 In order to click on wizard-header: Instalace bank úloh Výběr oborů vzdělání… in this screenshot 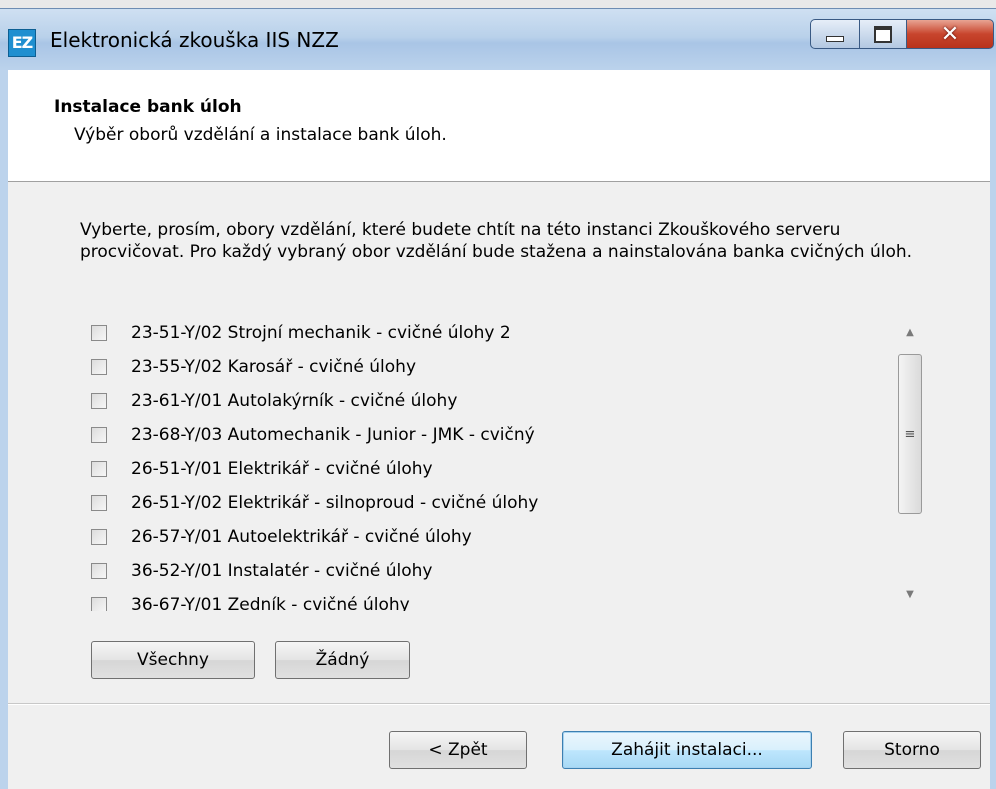, I will do `click(499, 126)`.